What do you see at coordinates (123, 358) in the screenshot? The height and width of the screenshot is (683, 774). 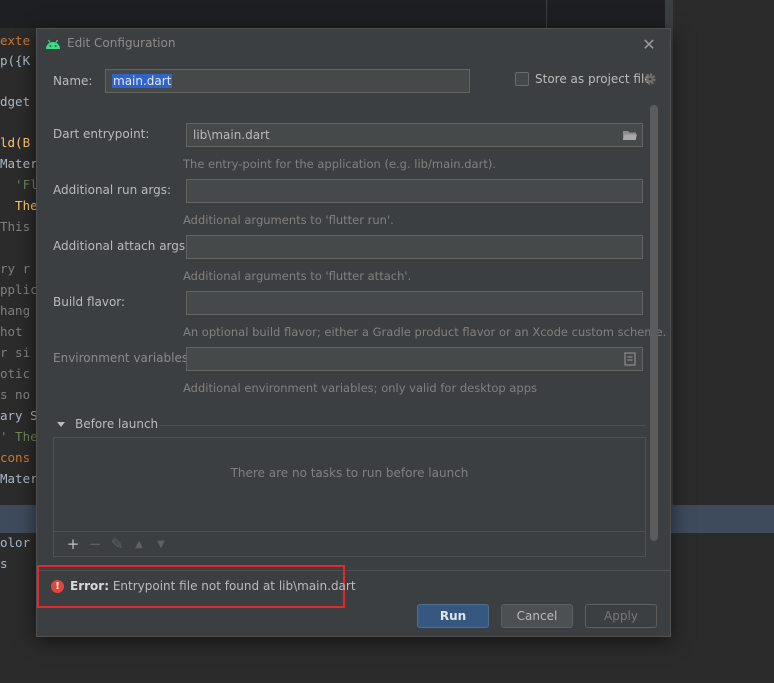 I see `environment-variables-label: Environment variables:` at bounding box center [123, 358].